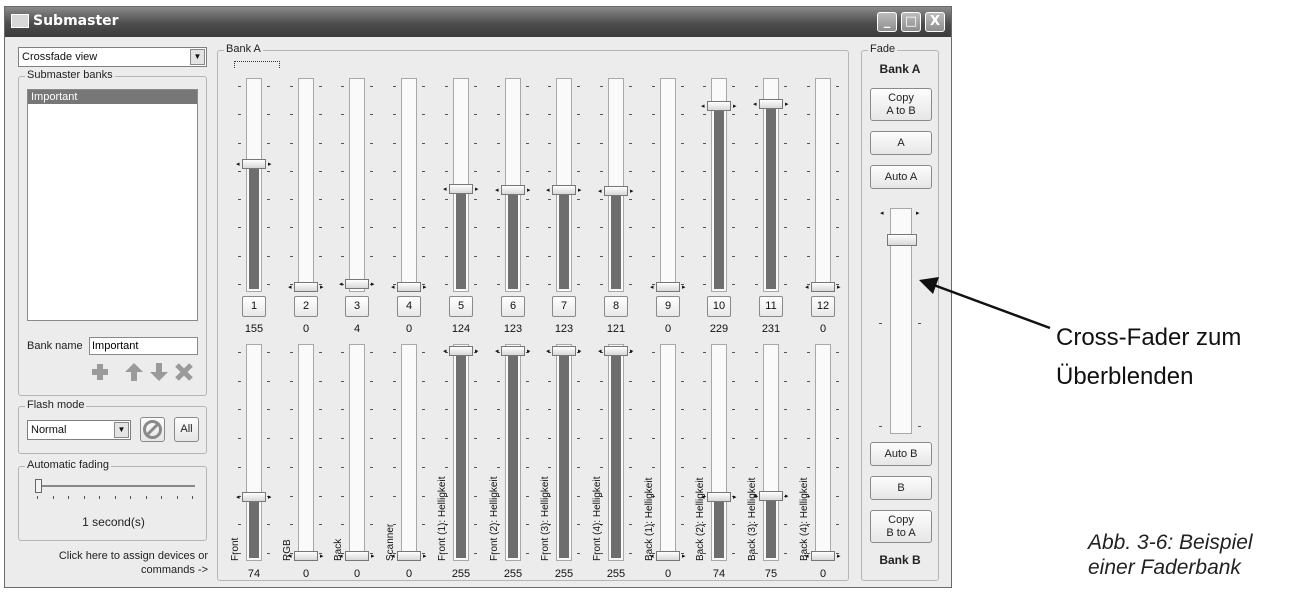 The image size is (1311, 597). Describe the element at coordinates (902, 240) in the screenshot. I see `cross-fader-thumb` at that location.